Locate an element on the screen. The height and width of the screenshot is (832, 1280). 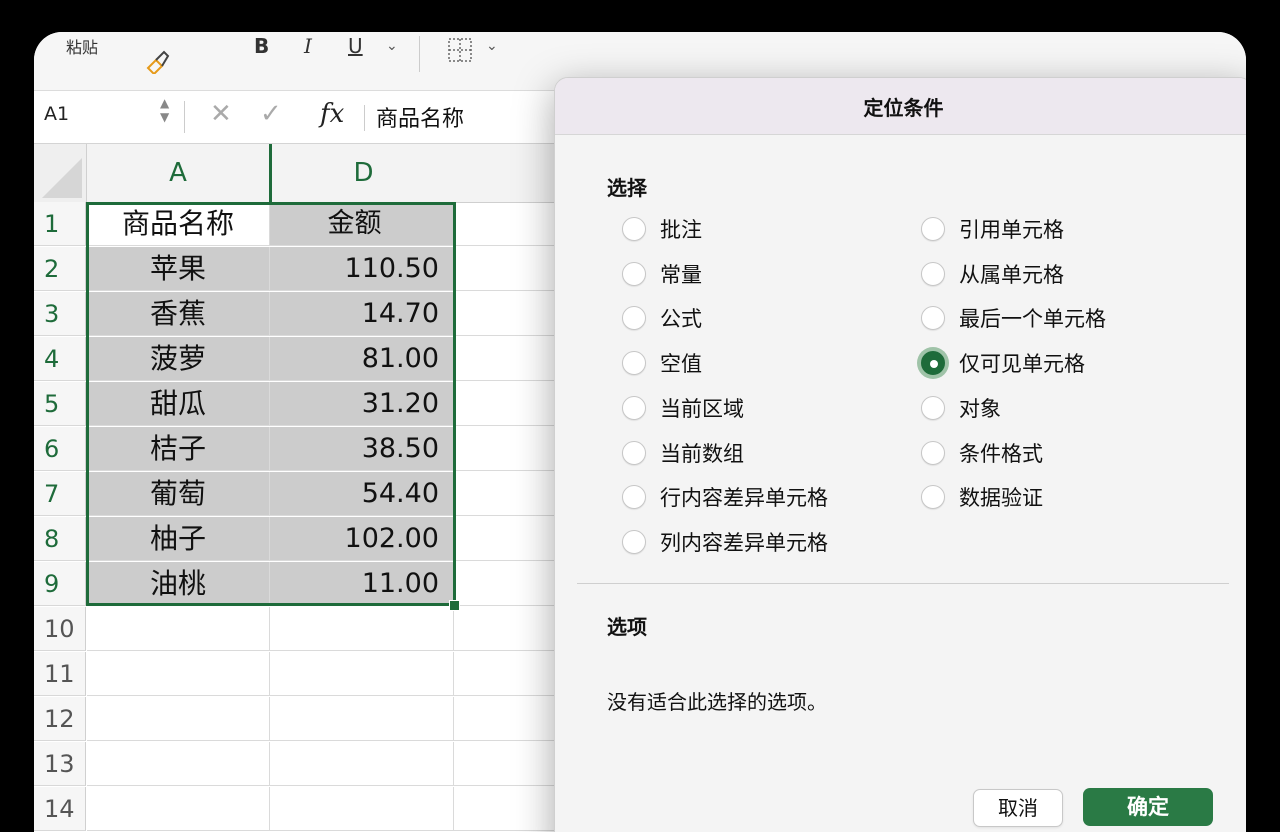
format-painter-icon is located at coordinates (156, 60).